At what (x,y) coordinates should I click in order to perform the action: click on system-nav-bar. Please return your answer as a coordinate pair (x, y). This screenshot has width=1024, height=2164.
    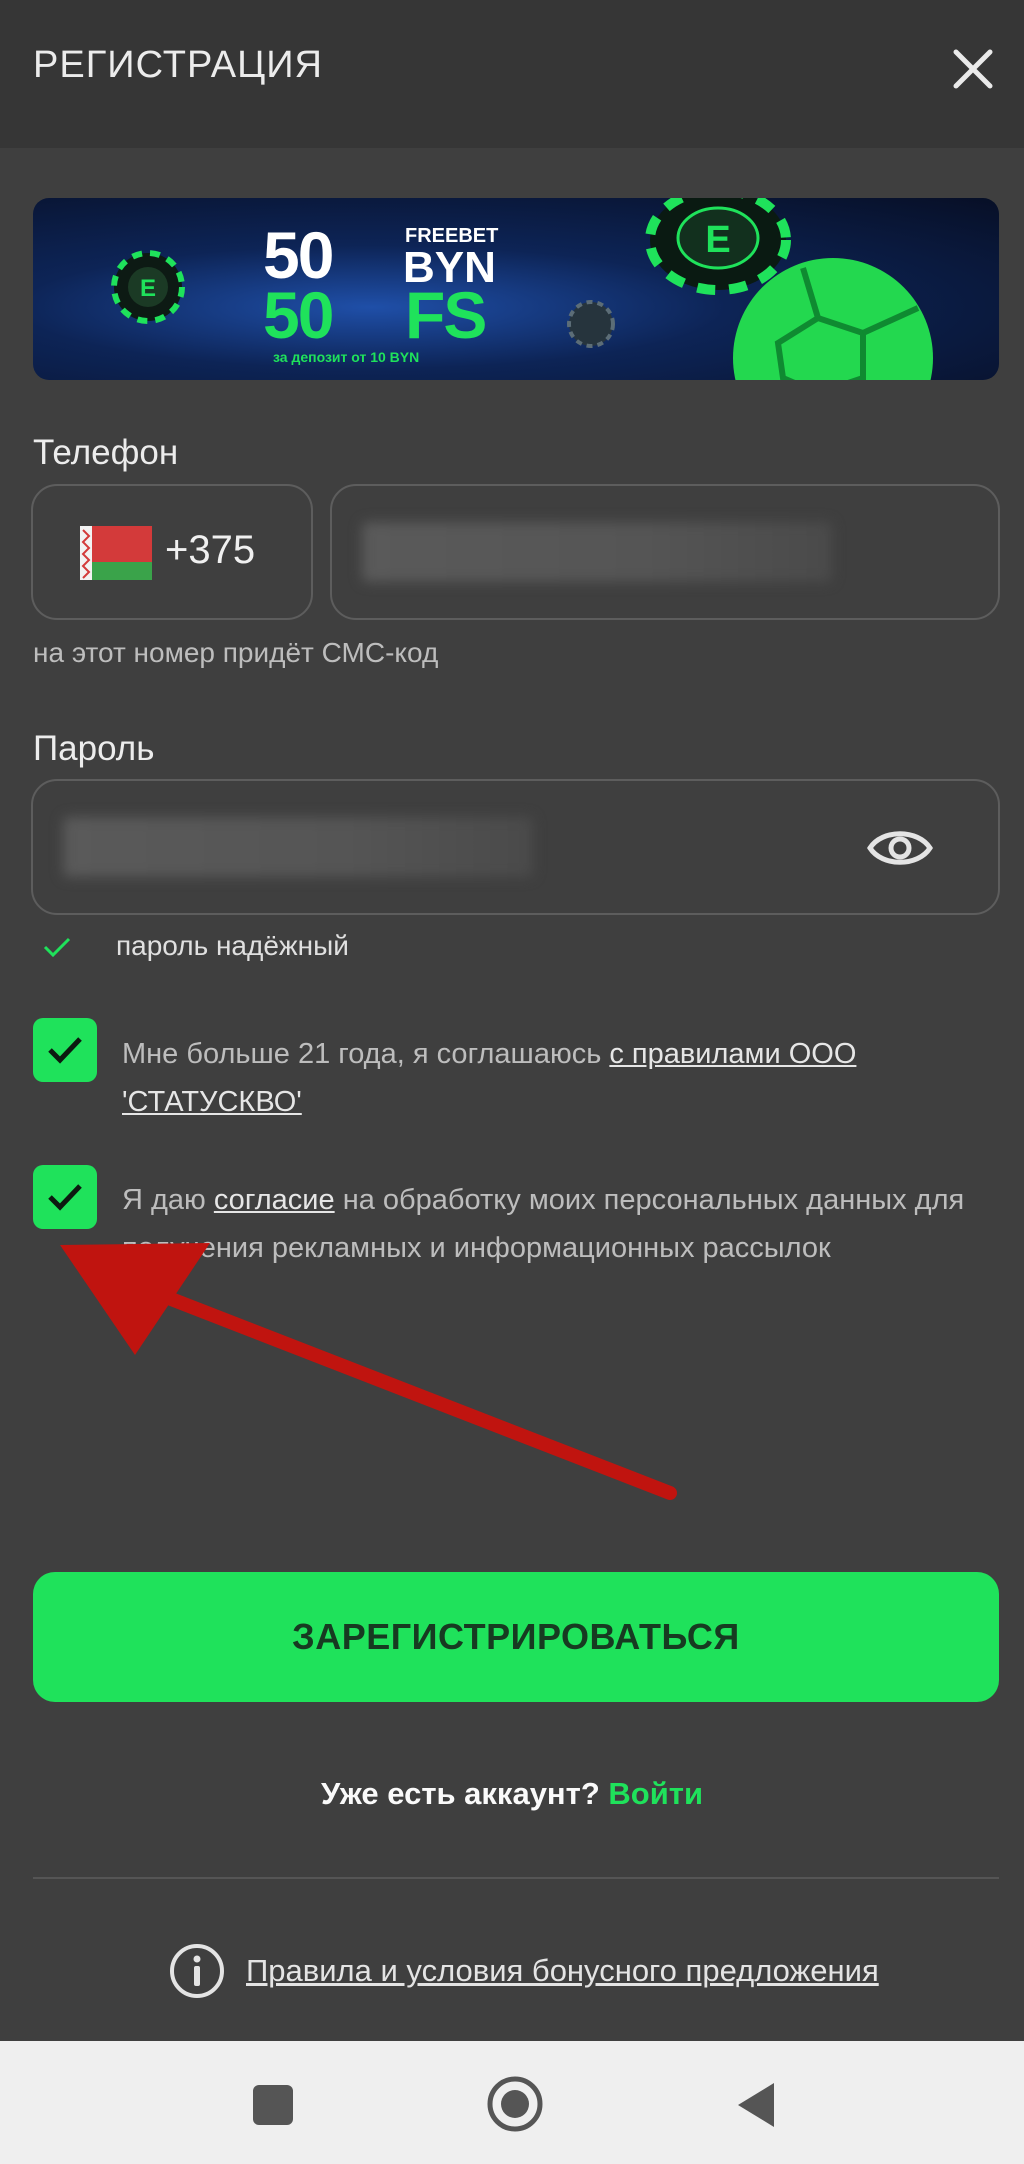
    Looking at the image, I should click on (512, 2102).